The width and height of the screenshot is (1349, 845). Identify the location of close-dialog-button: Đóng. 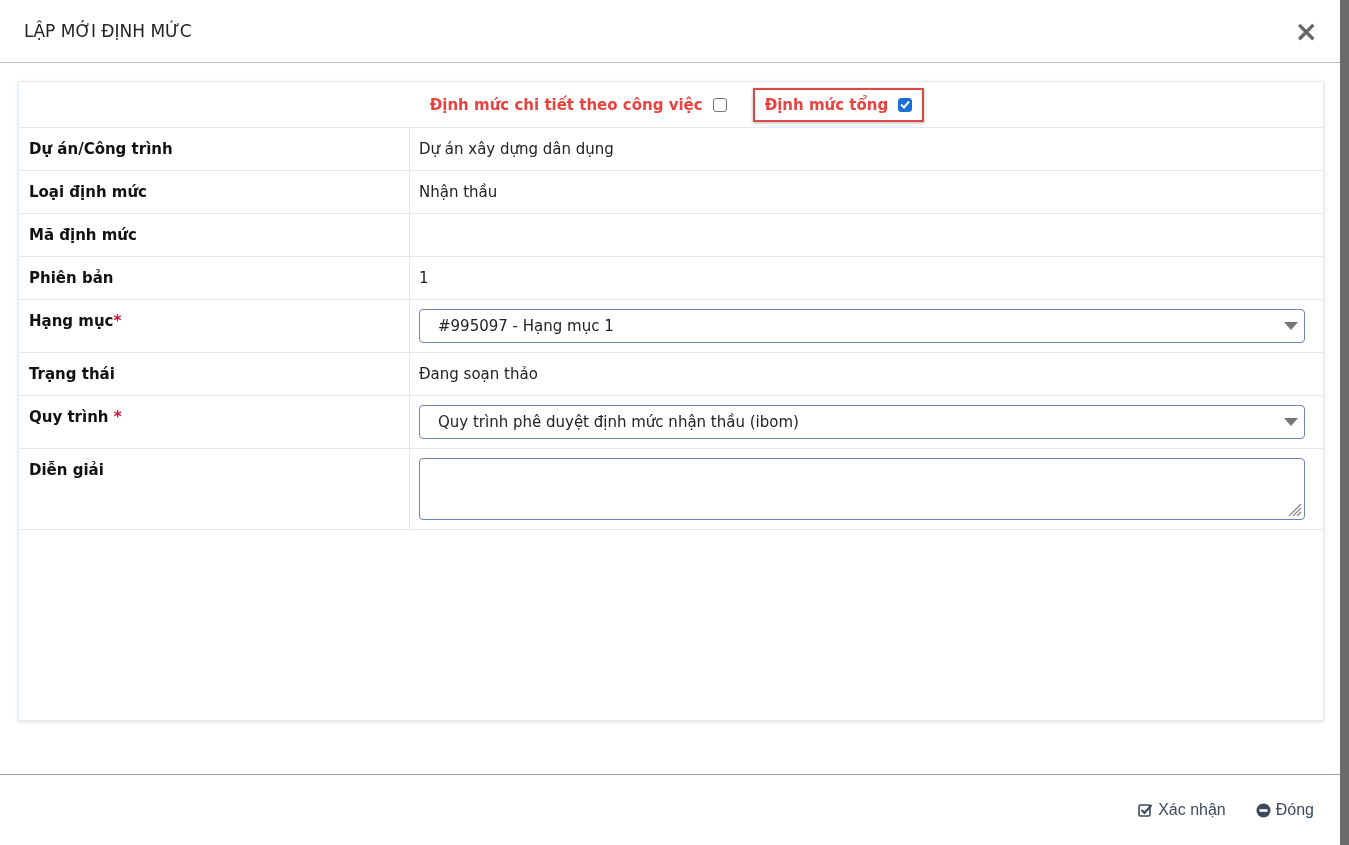
(1284, 810).